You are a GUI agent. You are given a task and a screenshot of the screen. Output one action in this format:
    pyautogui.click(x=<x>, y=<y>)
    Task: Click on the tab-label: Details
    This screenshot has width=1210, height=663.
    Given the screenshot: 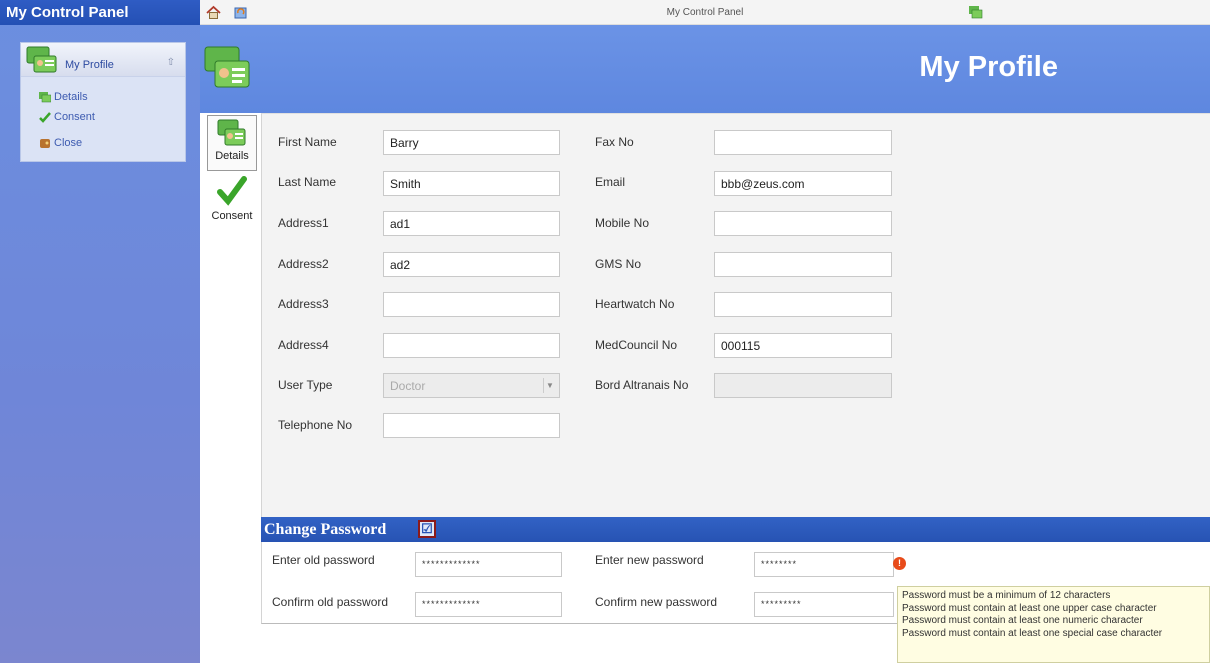 What is the action you would take?
    pyautogui.click(x=232, y=156)
    